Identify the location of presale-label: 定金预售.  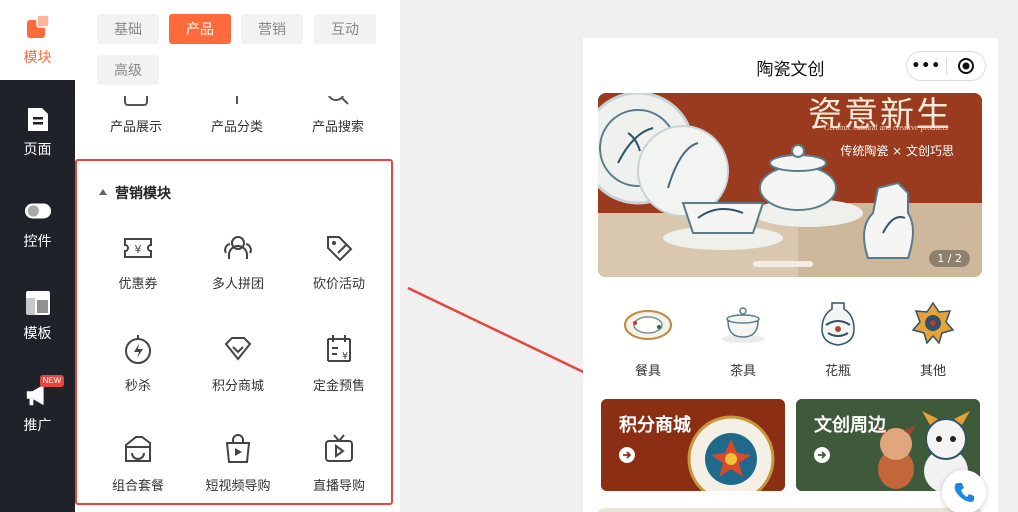
(338, 386).